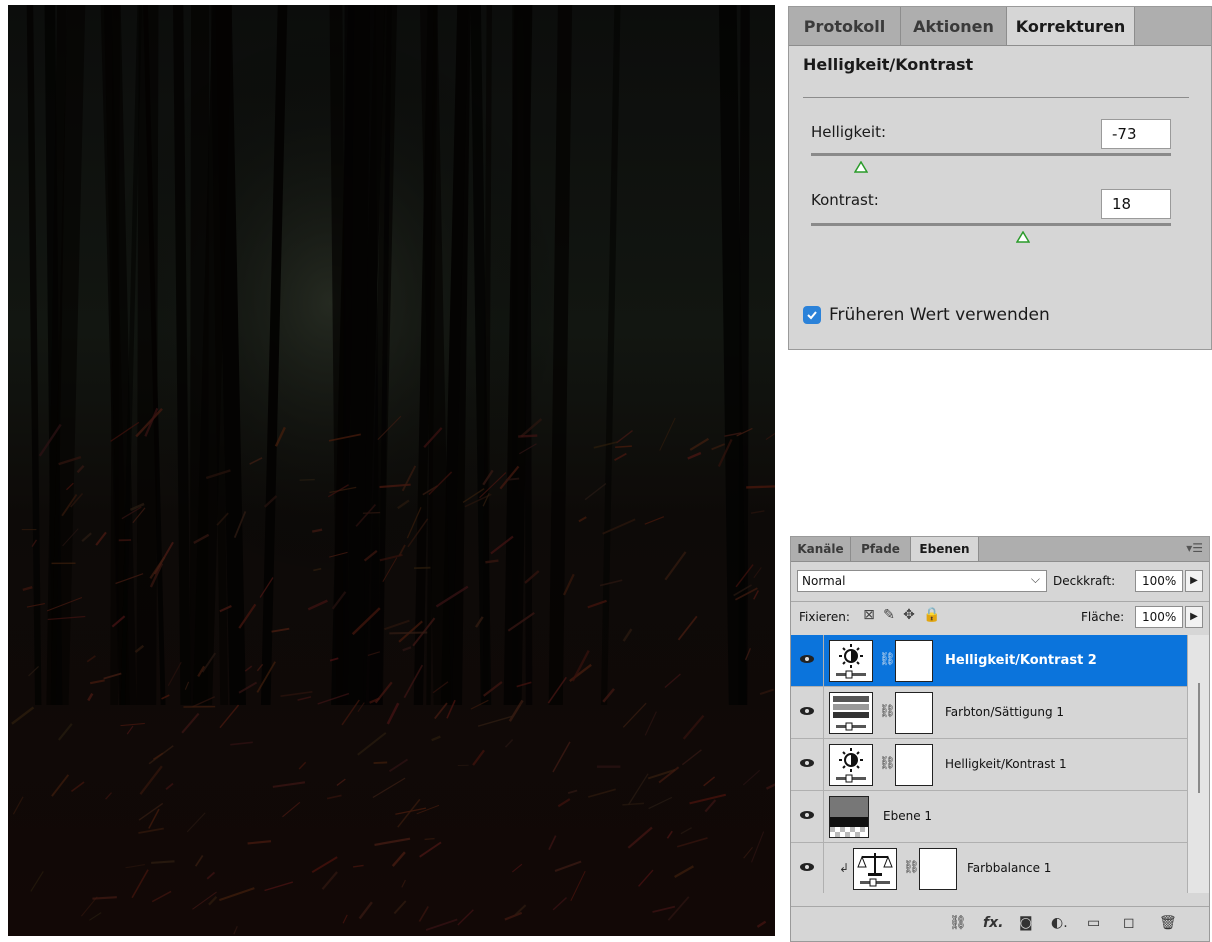 This screenshot has width=1212, height=942. I want to click on trash-icon: 🗑, so click(1168, 923).